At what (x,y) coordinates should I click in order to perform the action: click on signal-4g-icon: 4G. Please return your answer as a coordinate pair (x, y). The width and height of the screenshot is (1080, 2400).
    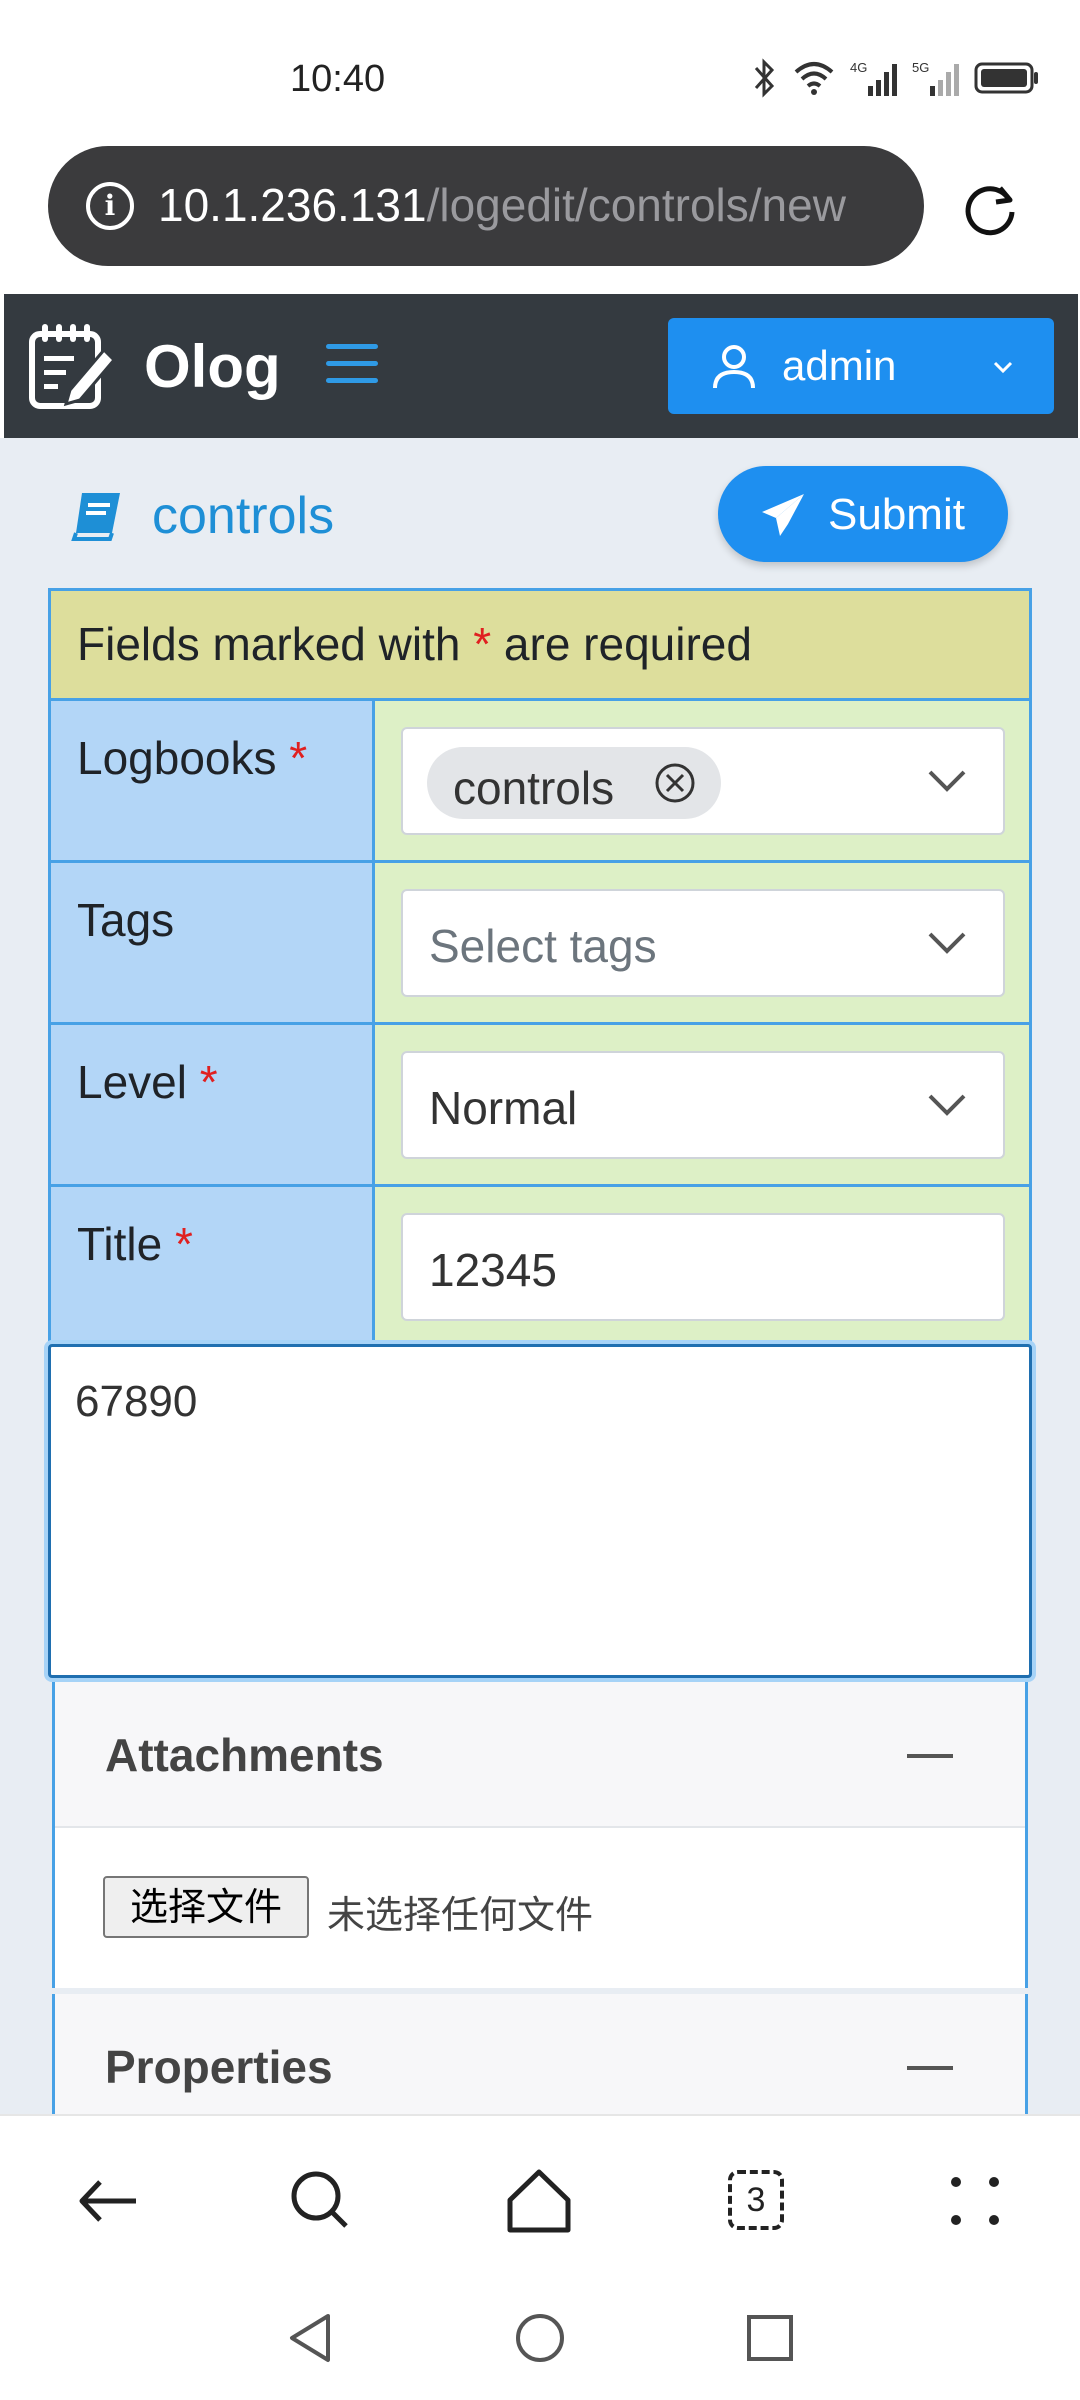
    Looking at the image, I should click on (873, 78).